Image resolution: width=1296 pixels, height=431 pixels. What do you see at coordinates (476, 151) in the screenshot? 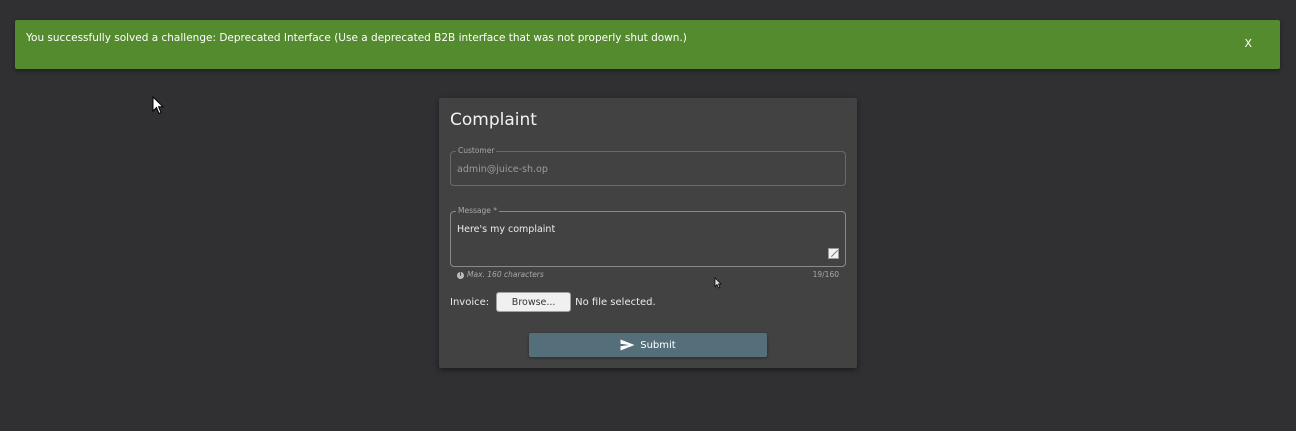
I see `customer-field-label: Customer` at bounding box center [476, 151].